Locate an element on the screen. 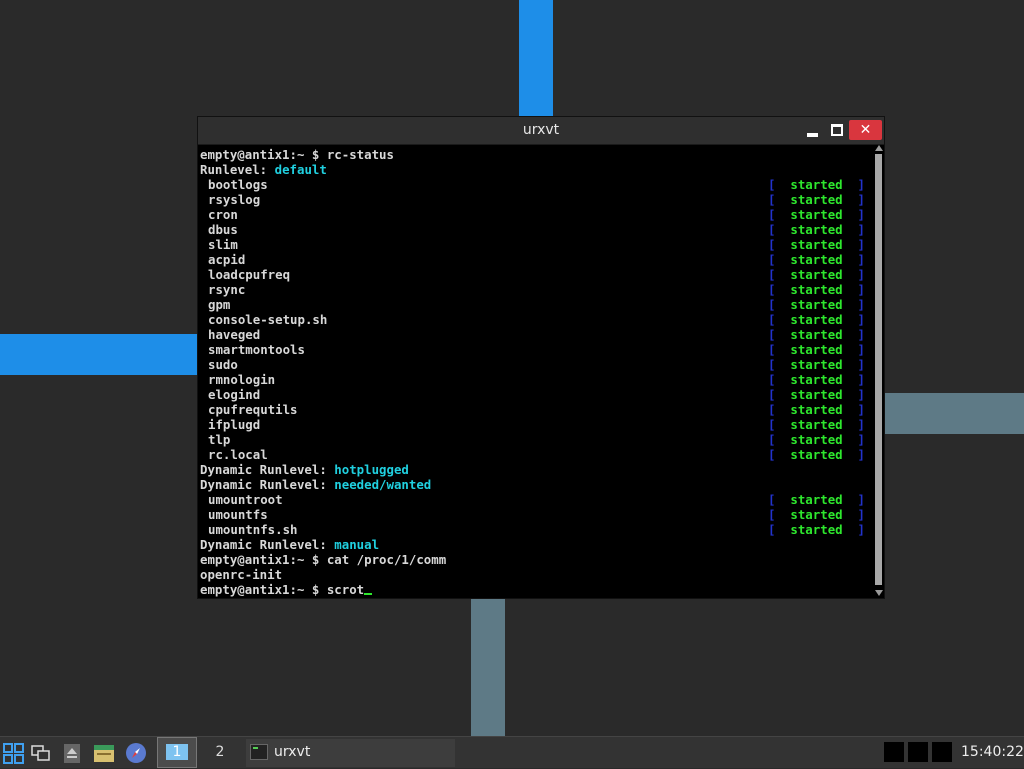  terminal-line: gpm [ started ] is located at coordinates (536, 304).